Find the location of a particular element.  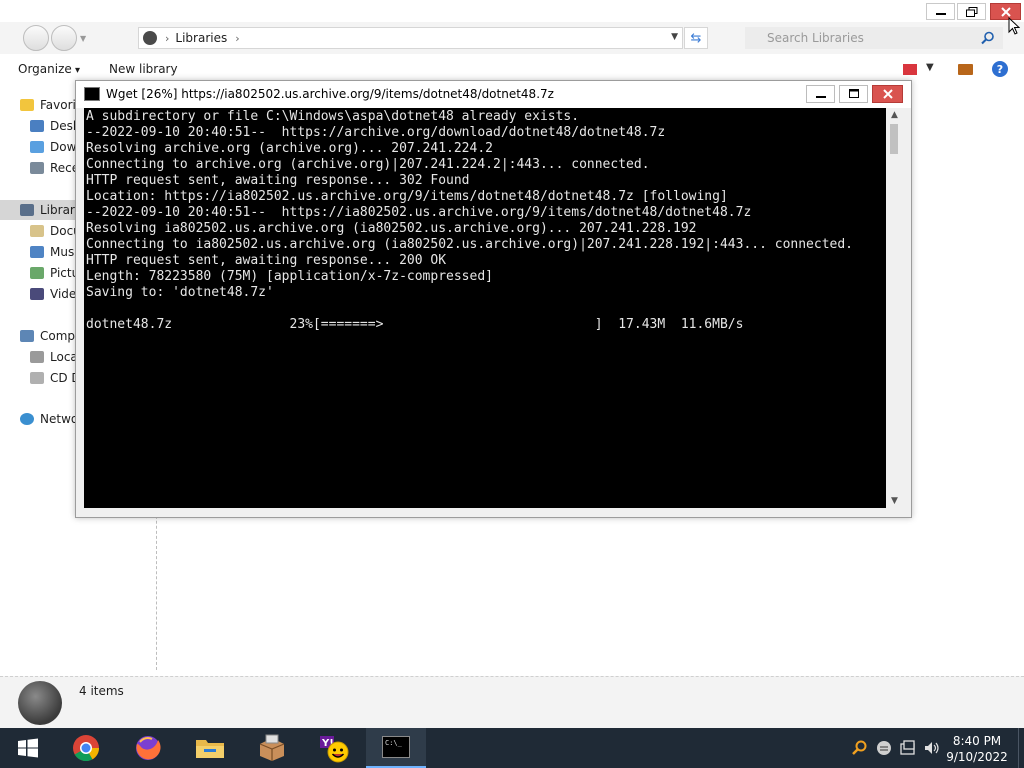

explorer-title-bar is located at coordinates (512, 11).